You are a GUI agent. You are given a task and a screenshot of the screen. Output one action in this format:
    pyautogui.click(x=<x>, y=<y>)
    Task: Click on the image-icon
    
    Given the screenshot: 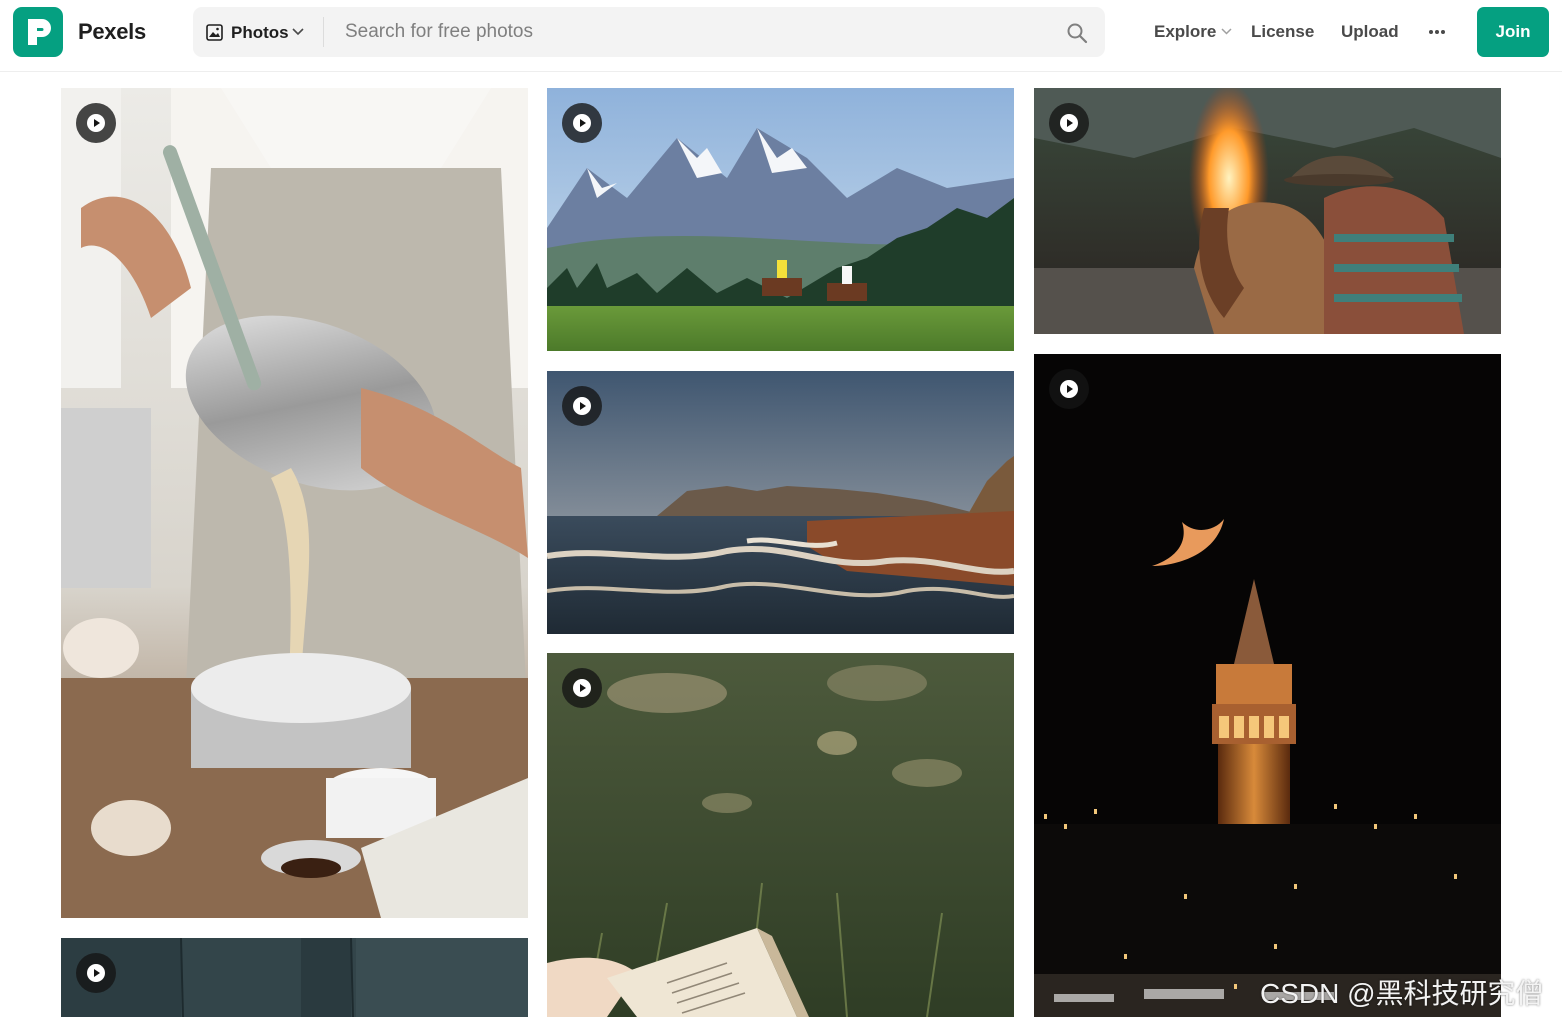 What is the action you would take?
    pyautogui.click(x=214, y=32)
    